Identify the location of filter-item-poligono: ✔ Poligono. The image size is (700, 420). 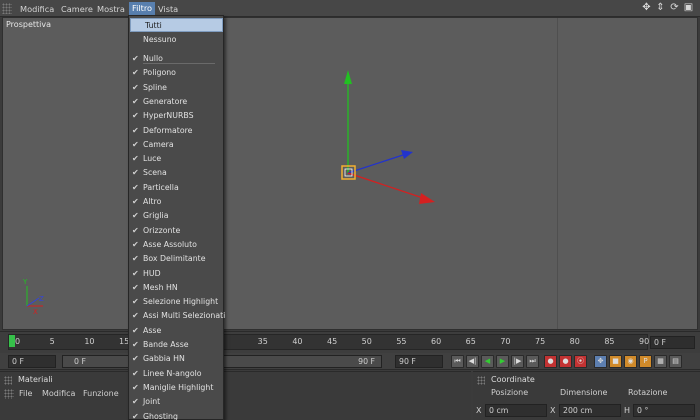
(176, 73).